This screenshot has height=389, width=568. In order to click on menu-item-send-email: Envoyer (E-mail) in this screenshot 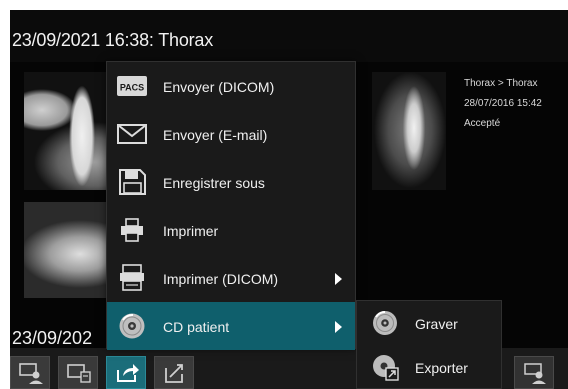, I will do `click(231, 134)`.